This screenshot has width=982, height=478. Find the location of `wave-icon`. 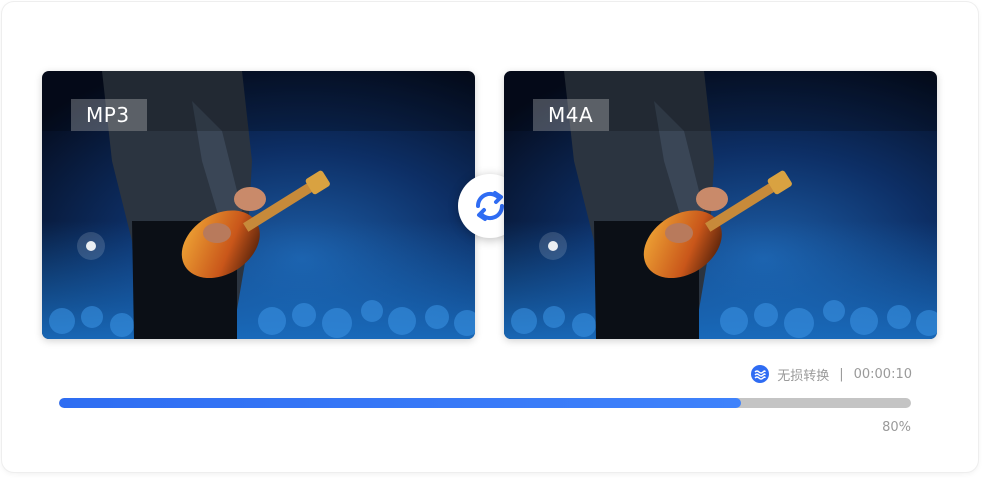

wave-icon is located at coordinates (760, 374).